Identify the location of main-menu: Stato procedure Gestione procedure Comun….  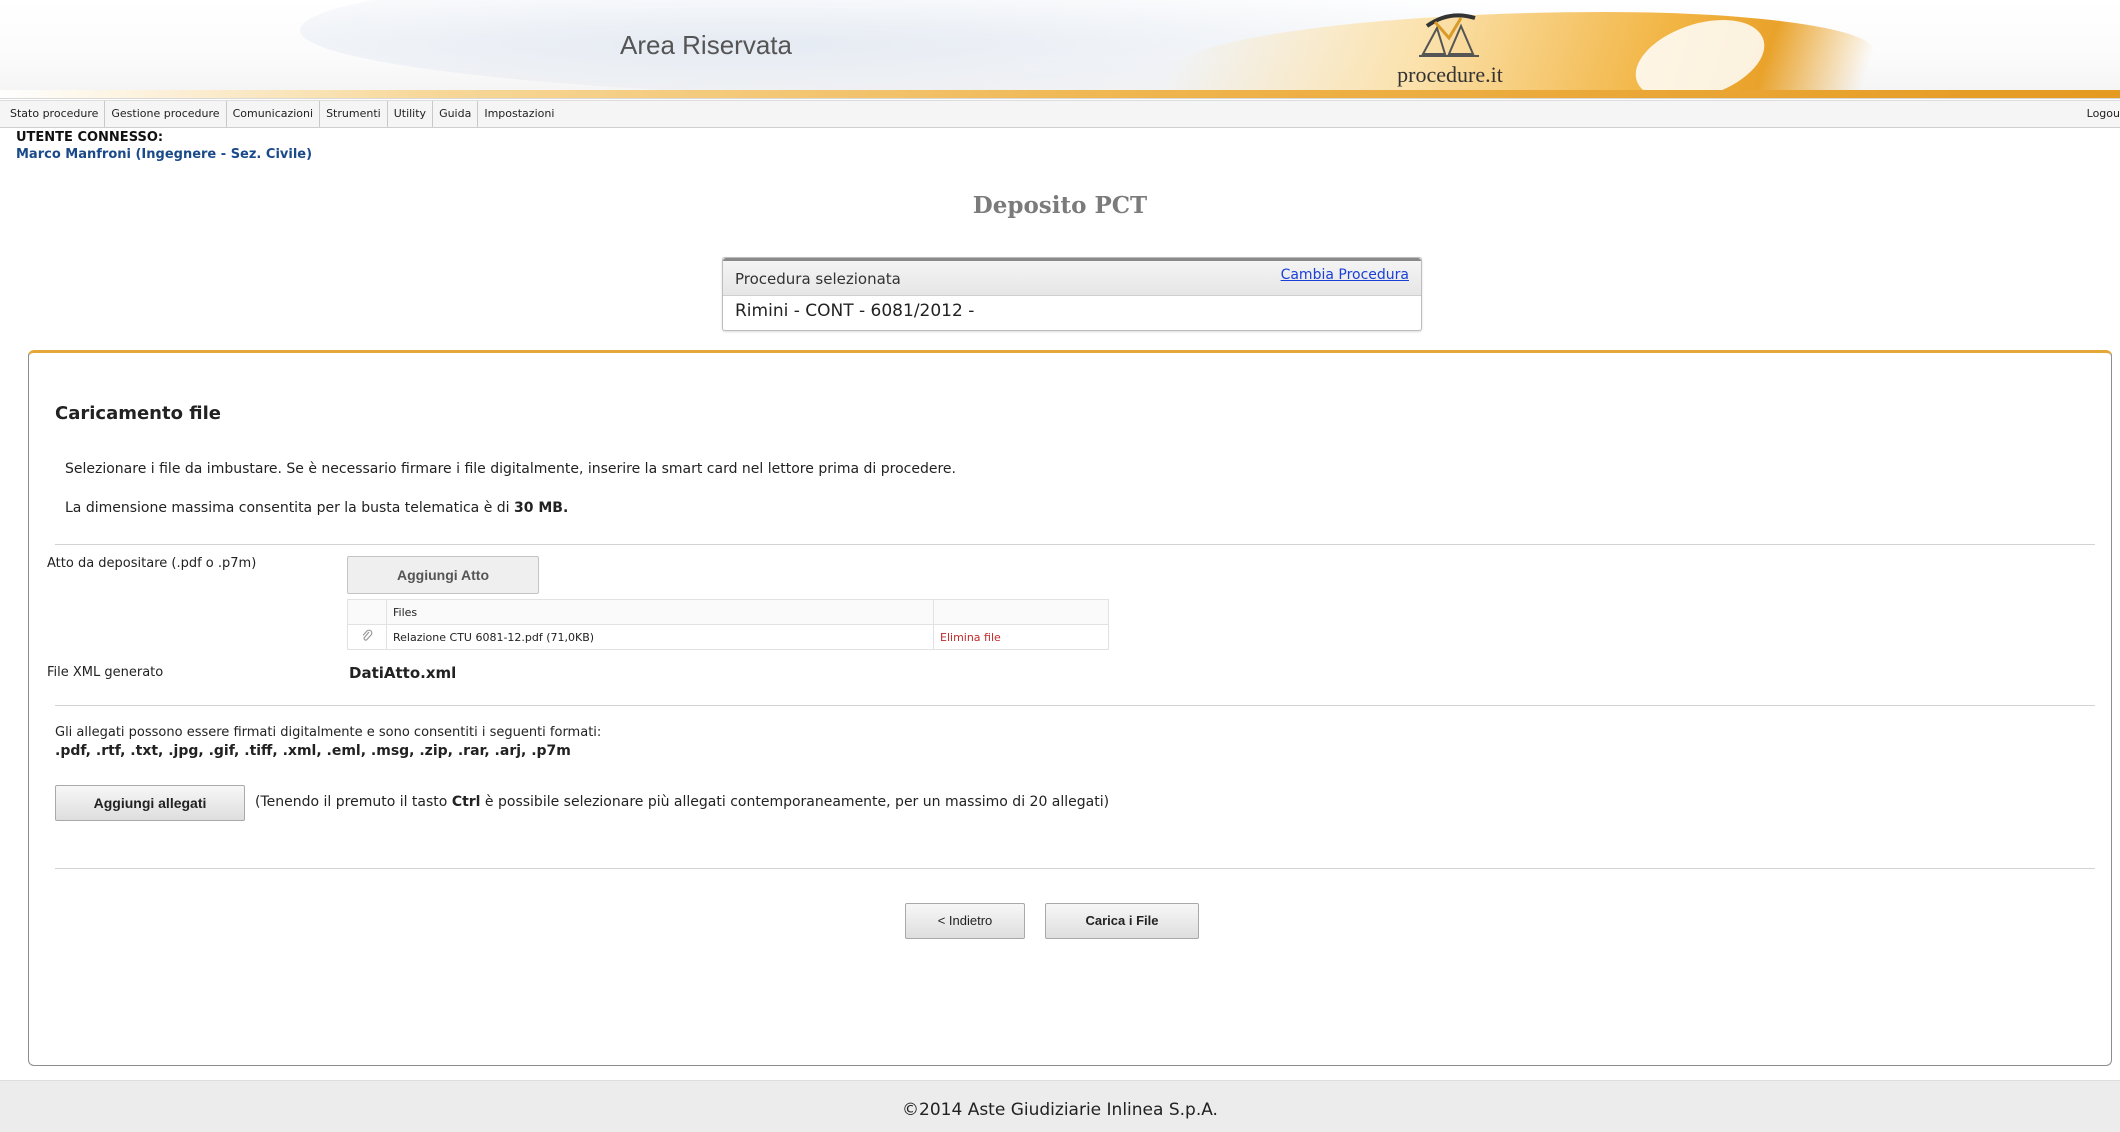
(1060, 114).